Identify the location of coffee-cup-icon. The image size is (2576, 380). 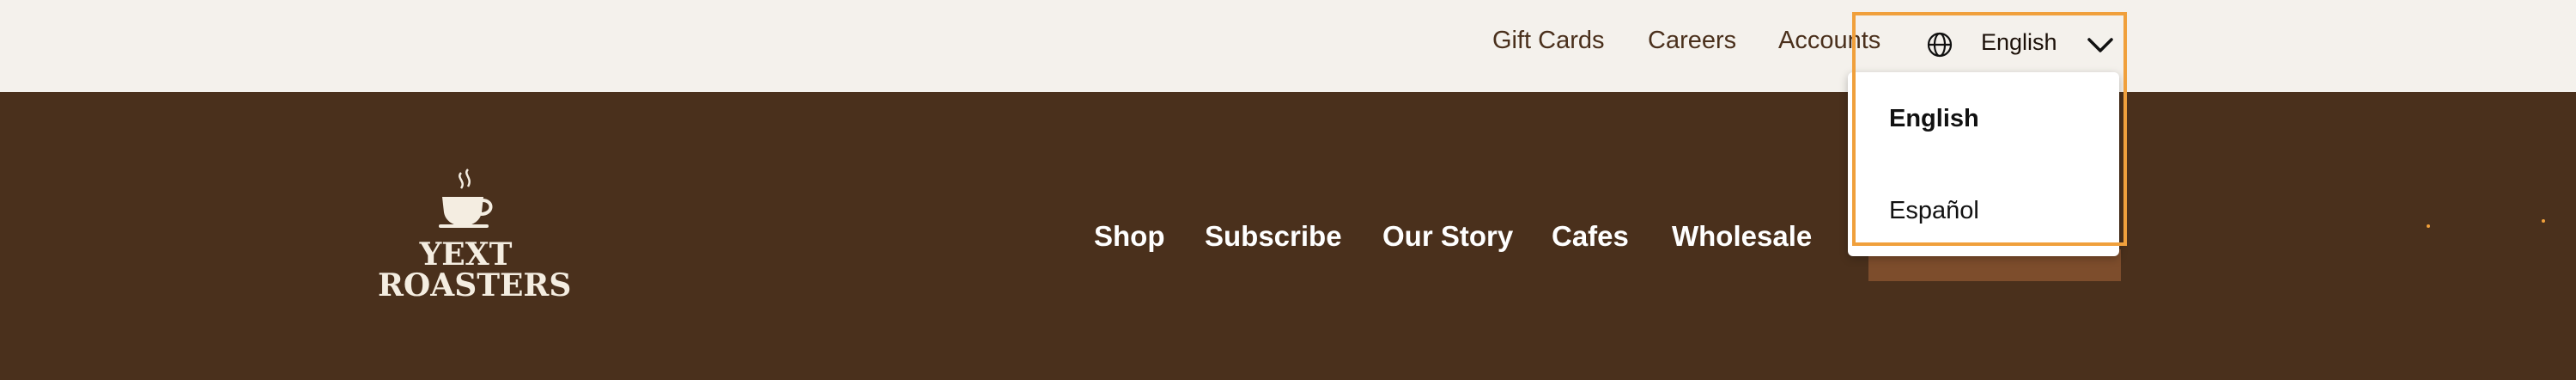
(466, 199).